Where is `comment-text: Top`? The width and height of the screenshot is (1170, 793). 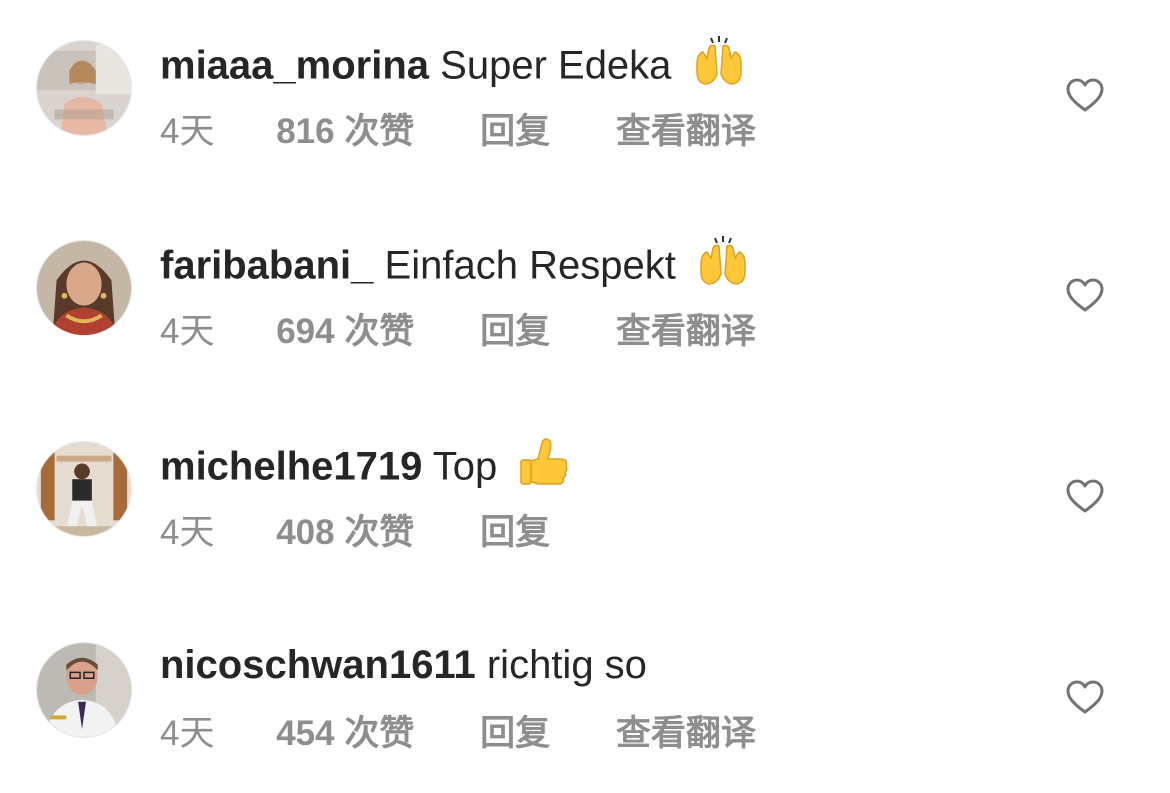 comment-text: Top is located at coordinates (465, 466).